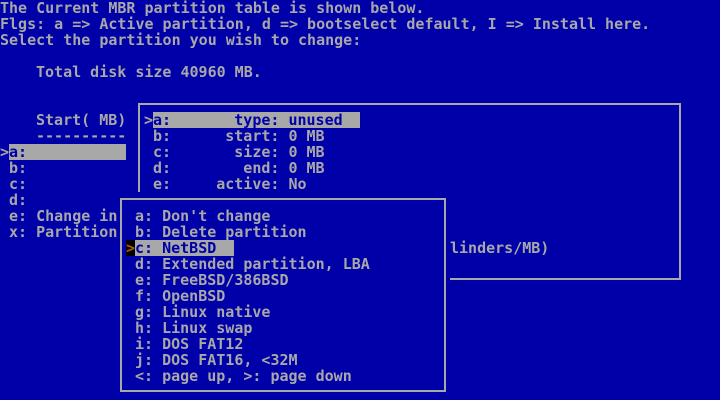 The width and height of the screenshot is (720, 400). Describe the element at coordinates (81, 120) in the screenshot. I see `start-mb-column-header: Start( MB)` at that location.